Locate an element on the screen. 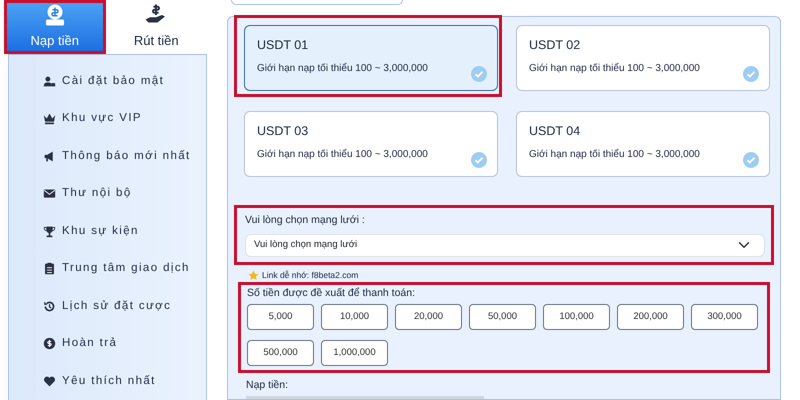  payment-channel-card: USDT 03 Giới hạn nạp tối thiểu 100 ~ 3,000,000 is located at coordinates (371, 144).